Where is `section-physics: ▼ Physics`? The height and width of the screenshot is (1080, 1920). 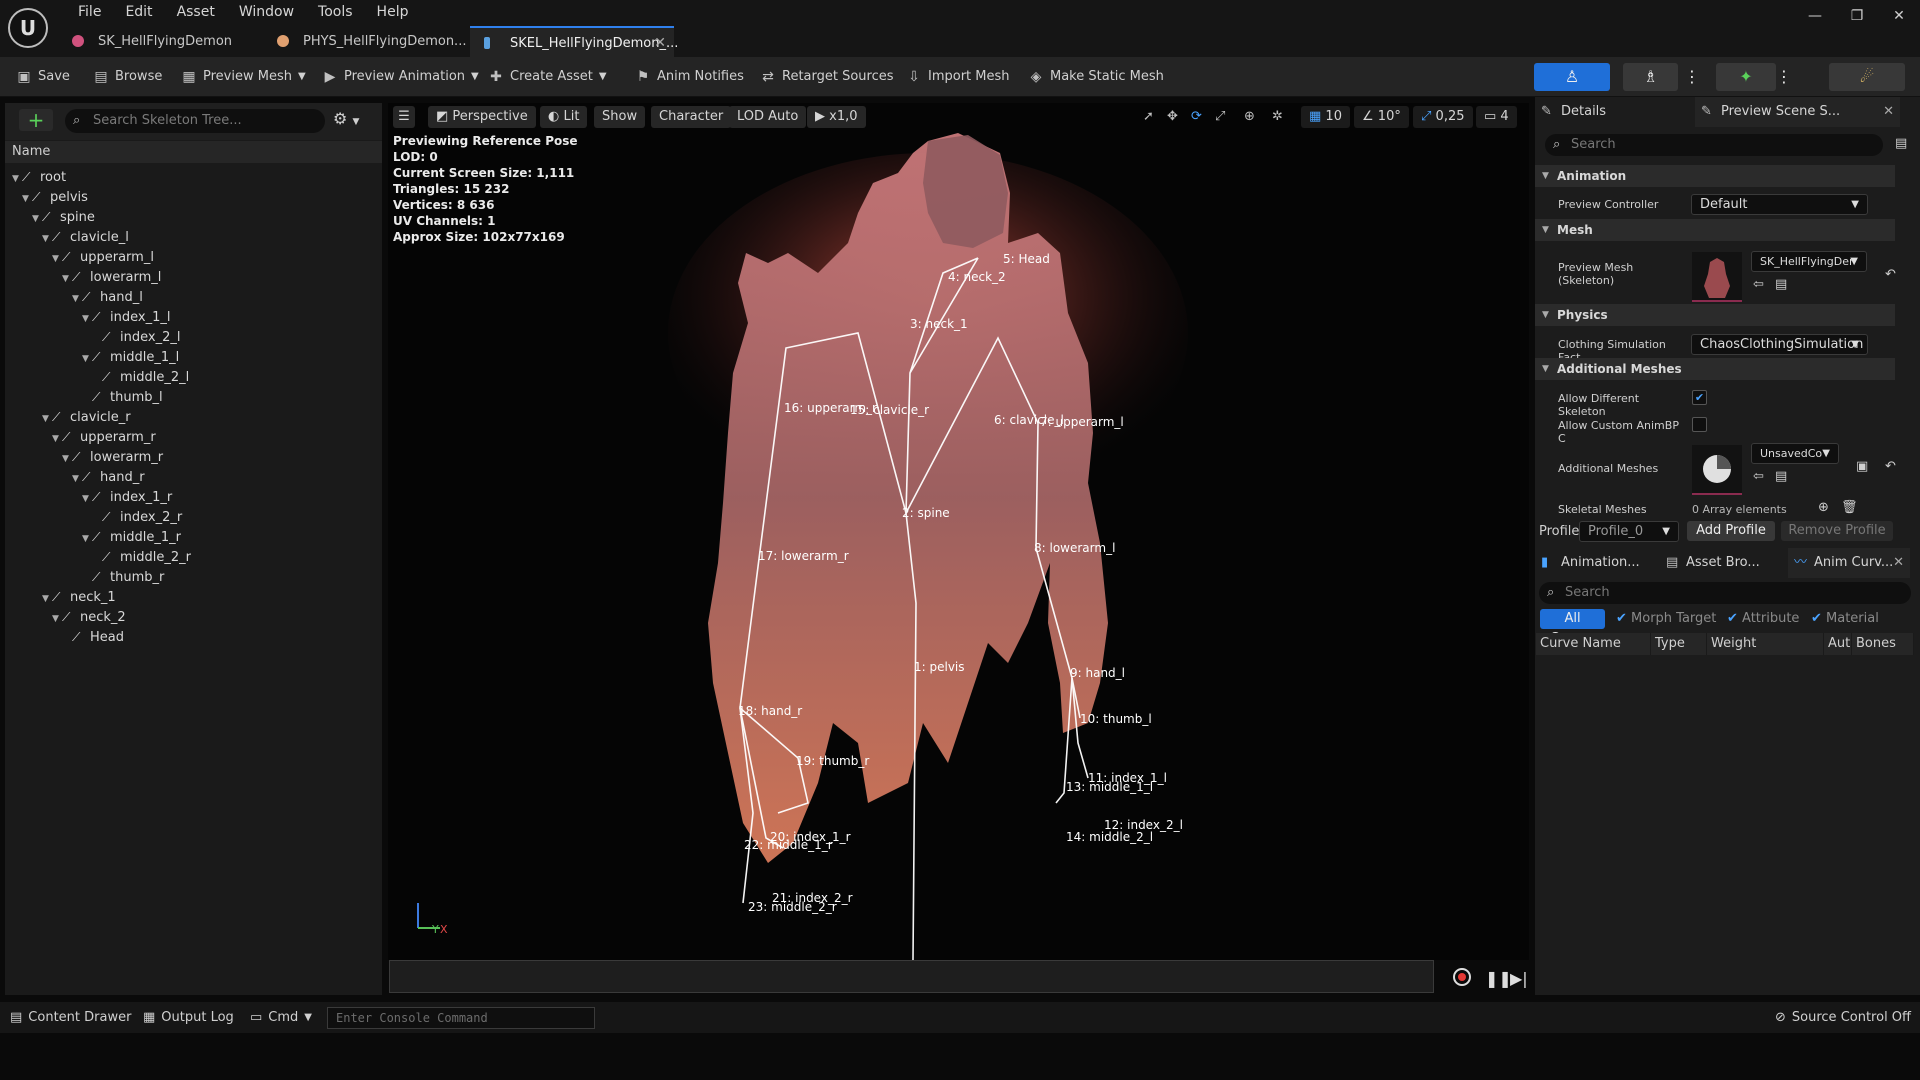
section-physics: ▼ Physics is located at coordinates (1715, 315).